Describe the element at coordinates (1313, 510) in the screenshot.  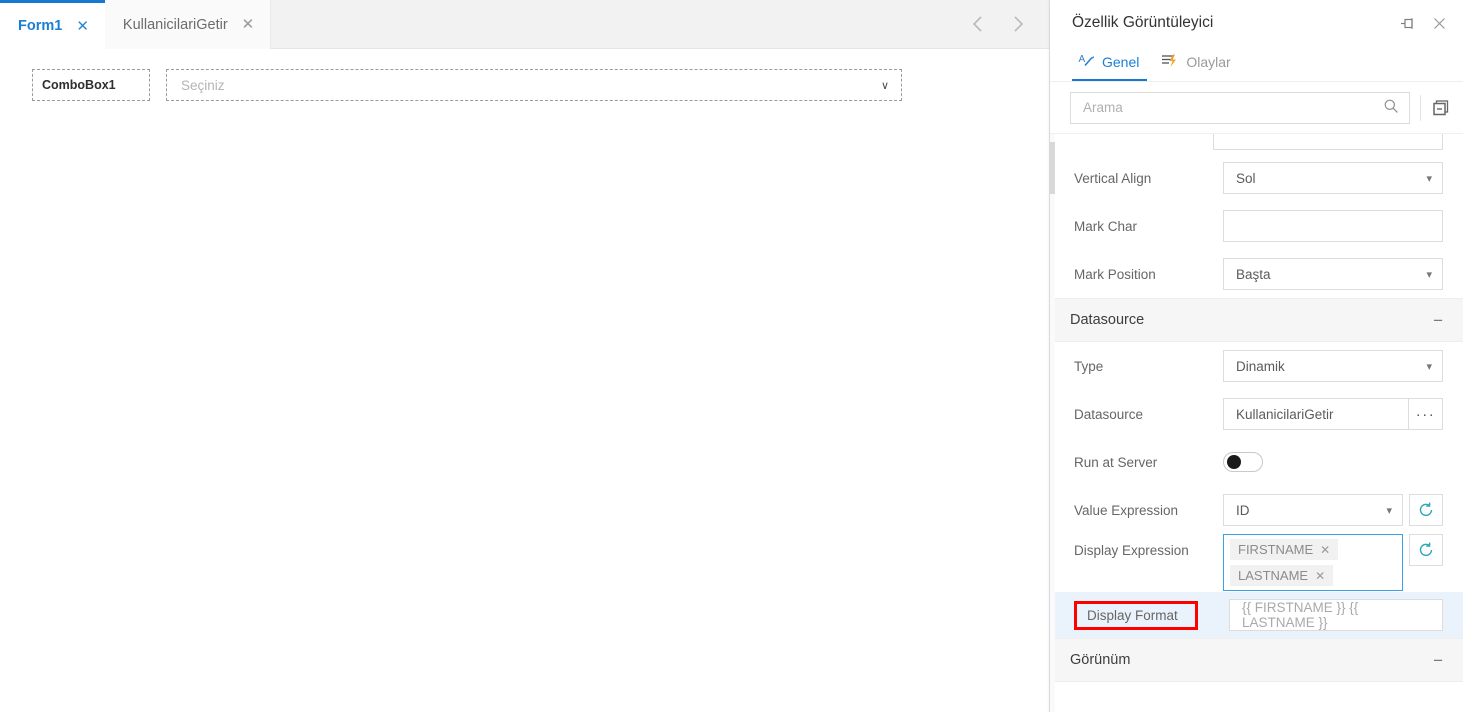
I see `property-select-value-expression: ID ▾` at that location.